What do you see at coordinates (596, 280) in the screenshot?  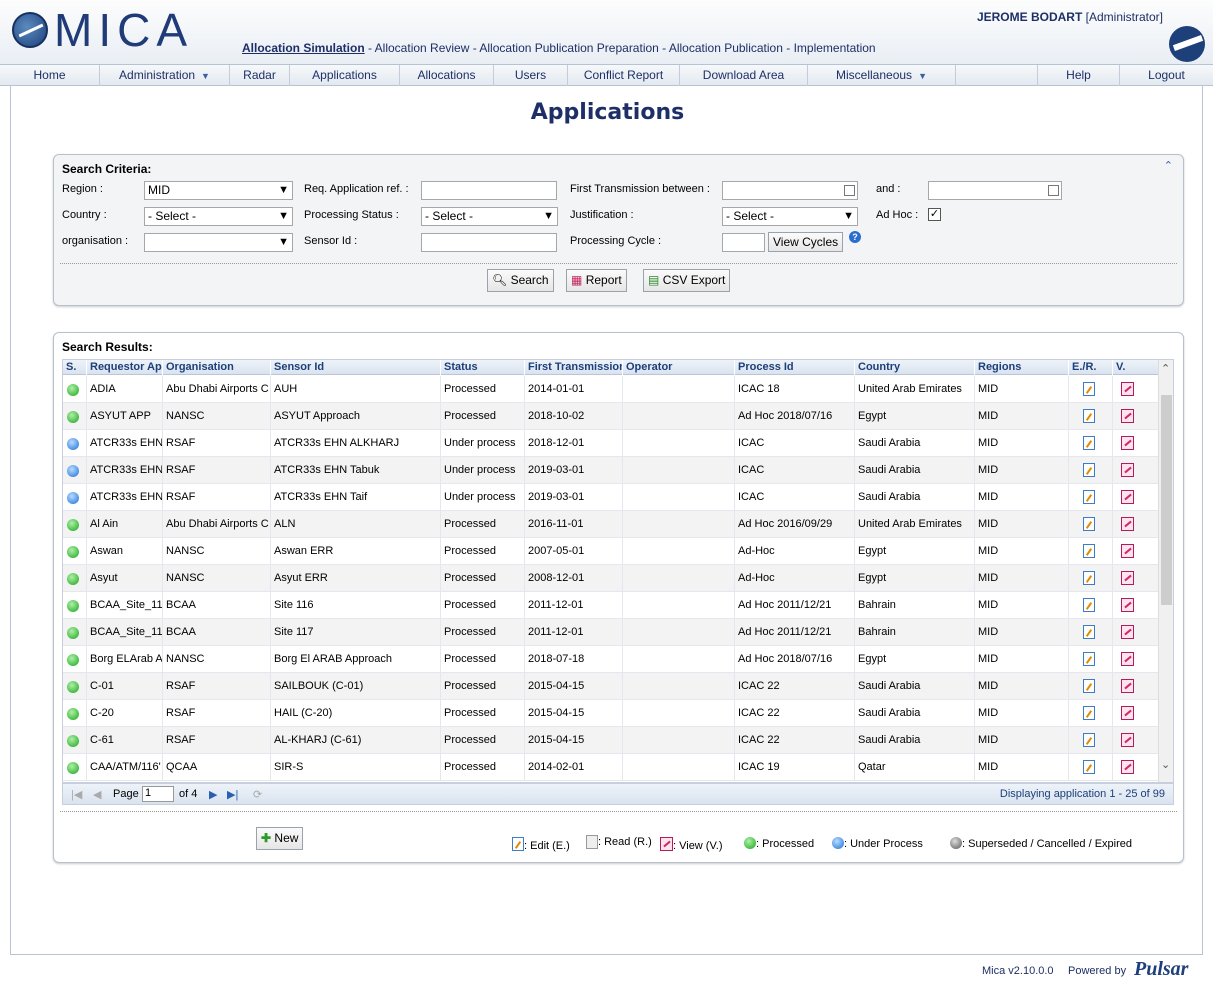 I see `report-button: ▦ Report` at bounding box center [596, 280].